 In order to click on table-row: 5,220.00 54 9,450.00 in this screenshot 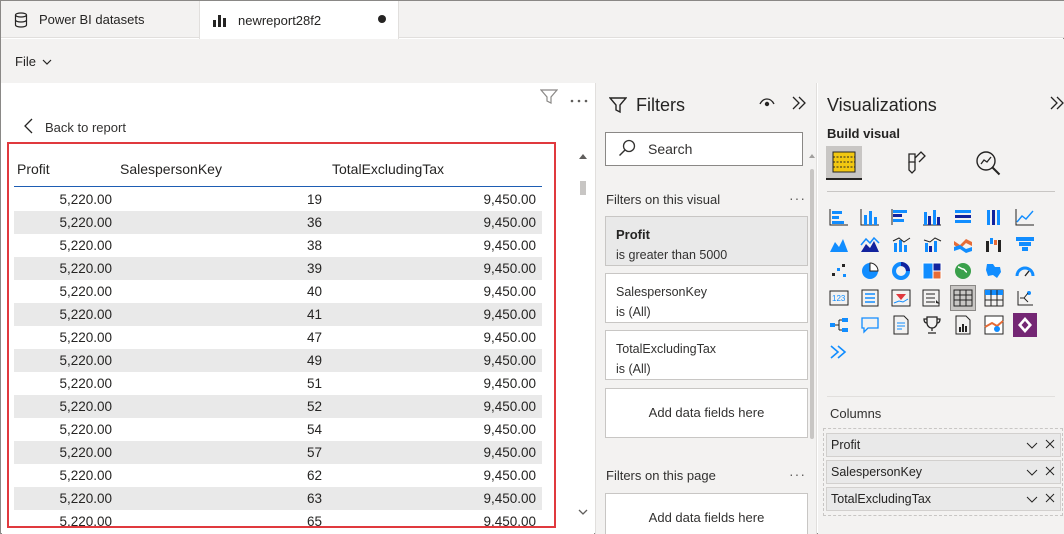, I will do `click(278, 429)`.